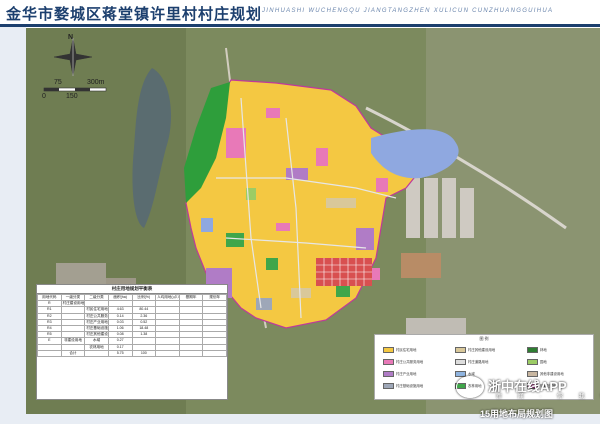 The width and height of the screenshot is (600, 424). Describe the element at coordinates (517, 414) in the screenshot. I see `figure-caption: 15用地布局规划图` at that location.